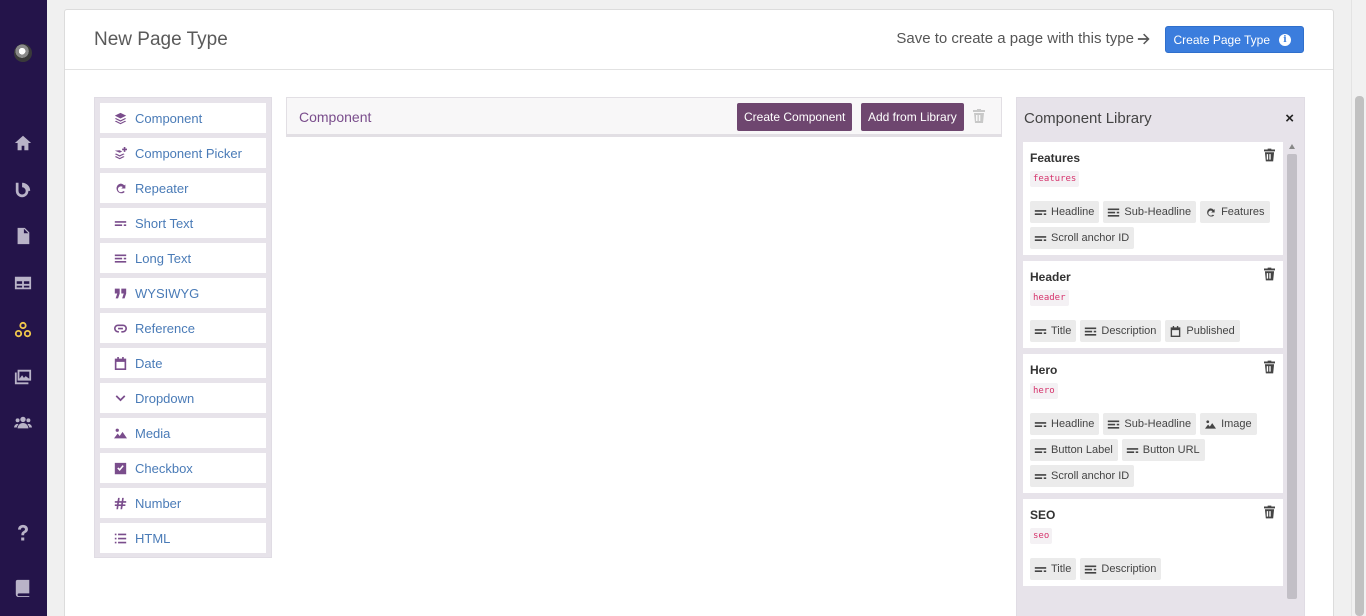 Image resolution: width=1366 pixels, height=616 pixels. I want to click on media-icon, so click(23, 377).